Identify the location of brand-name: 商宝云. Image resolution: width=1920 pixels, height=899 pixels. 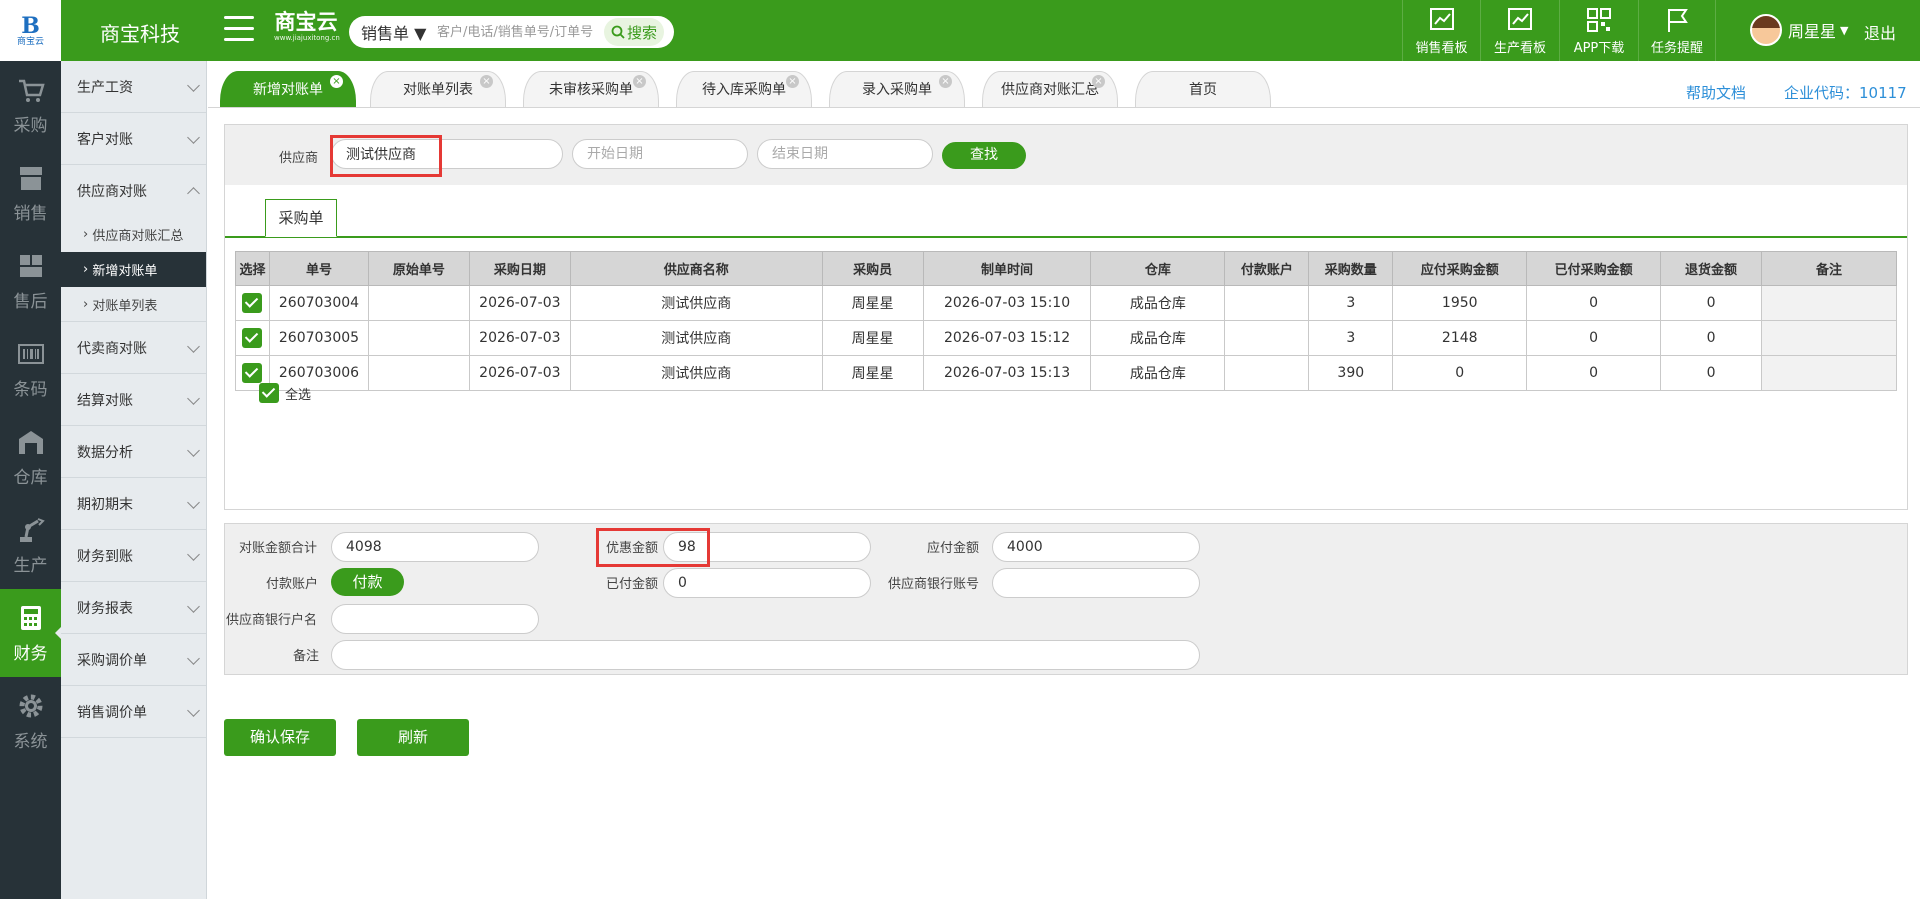
(306, 22).